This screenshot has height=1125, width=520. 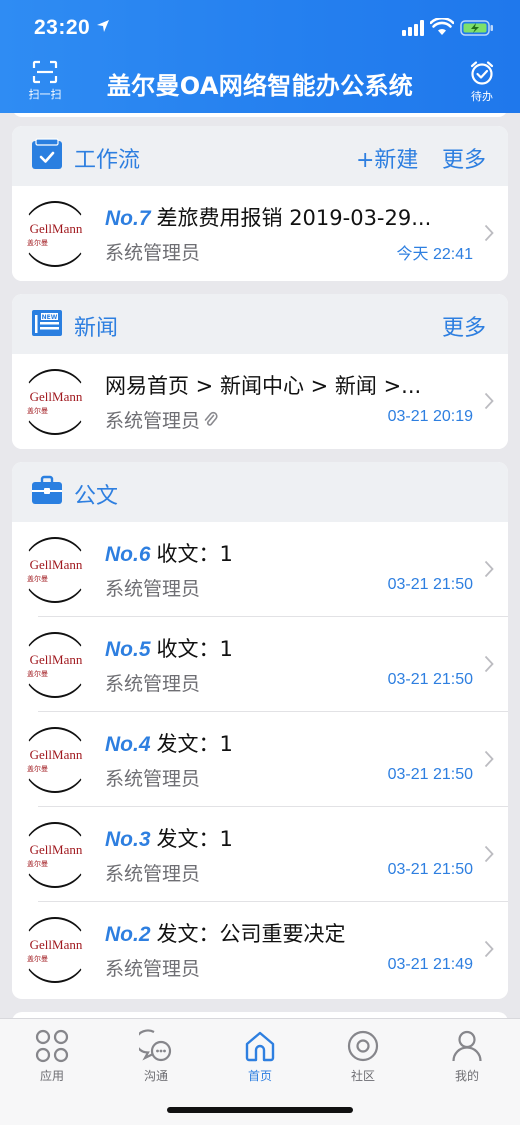 I want to click on news-card-header: NEW 新闻 更多, so click(x=260, y=324).